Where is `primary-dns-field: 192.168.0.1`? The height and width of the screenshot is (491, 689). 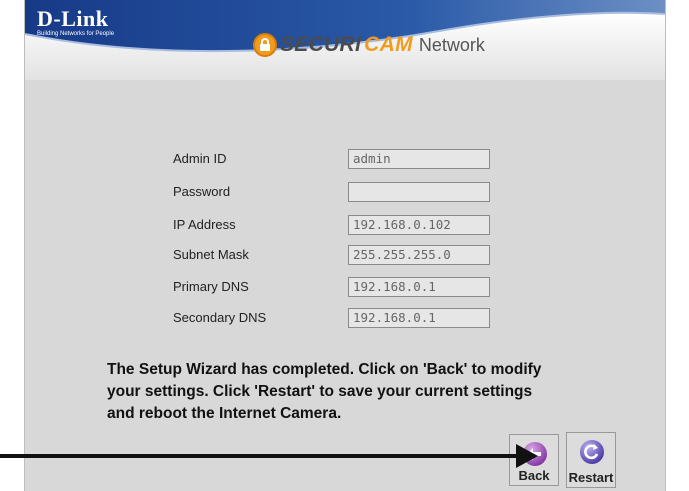 primary-dns-field: 192.168.0.1 is located at coordinates (419, 287).